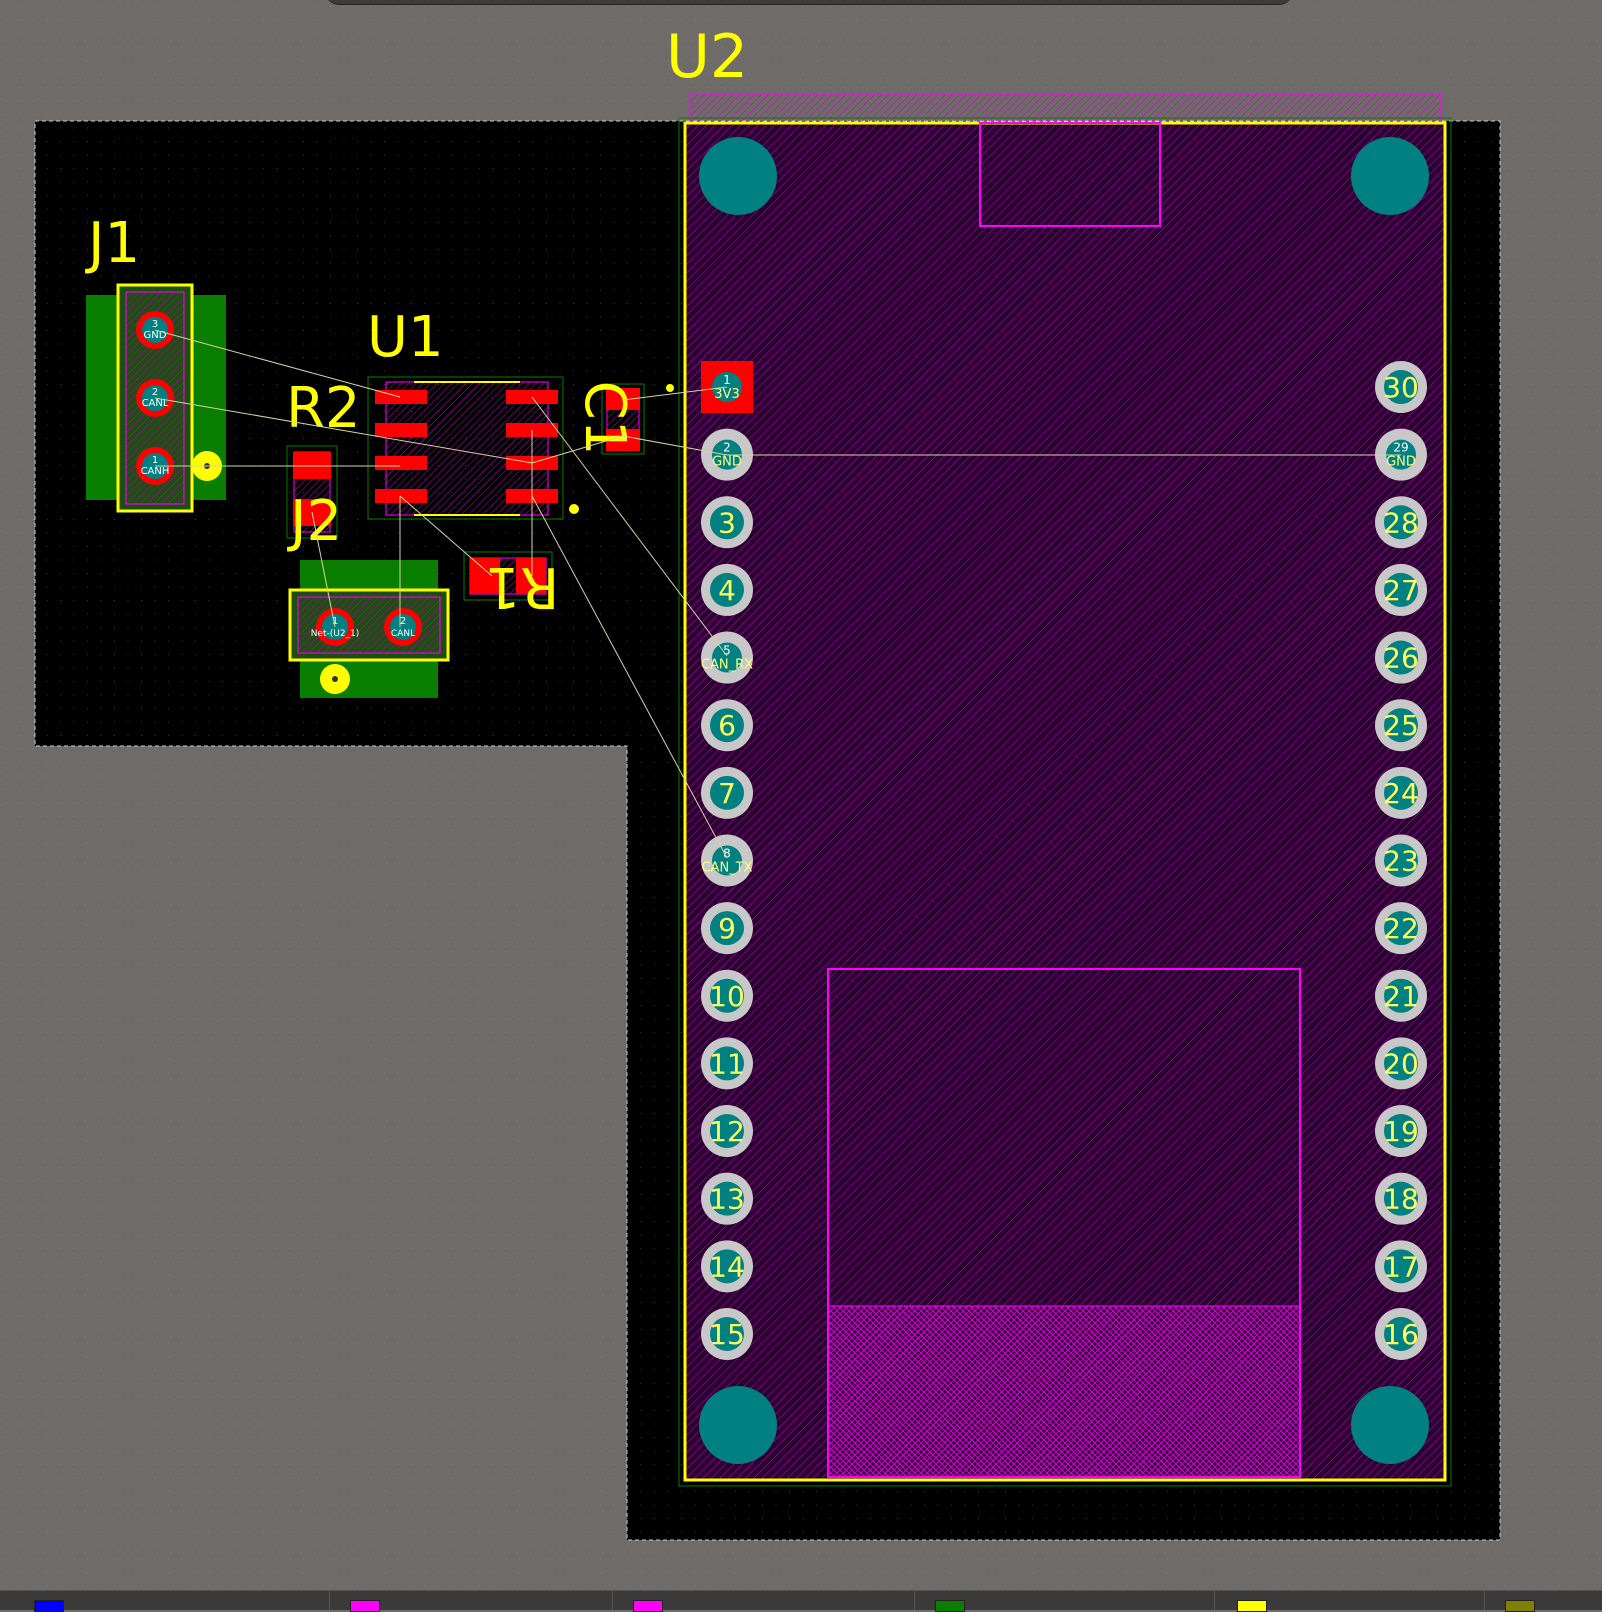  Describe the element at coordinates (403, 621) in the screenshot. I see `j2-pad-number: 2` at that location.